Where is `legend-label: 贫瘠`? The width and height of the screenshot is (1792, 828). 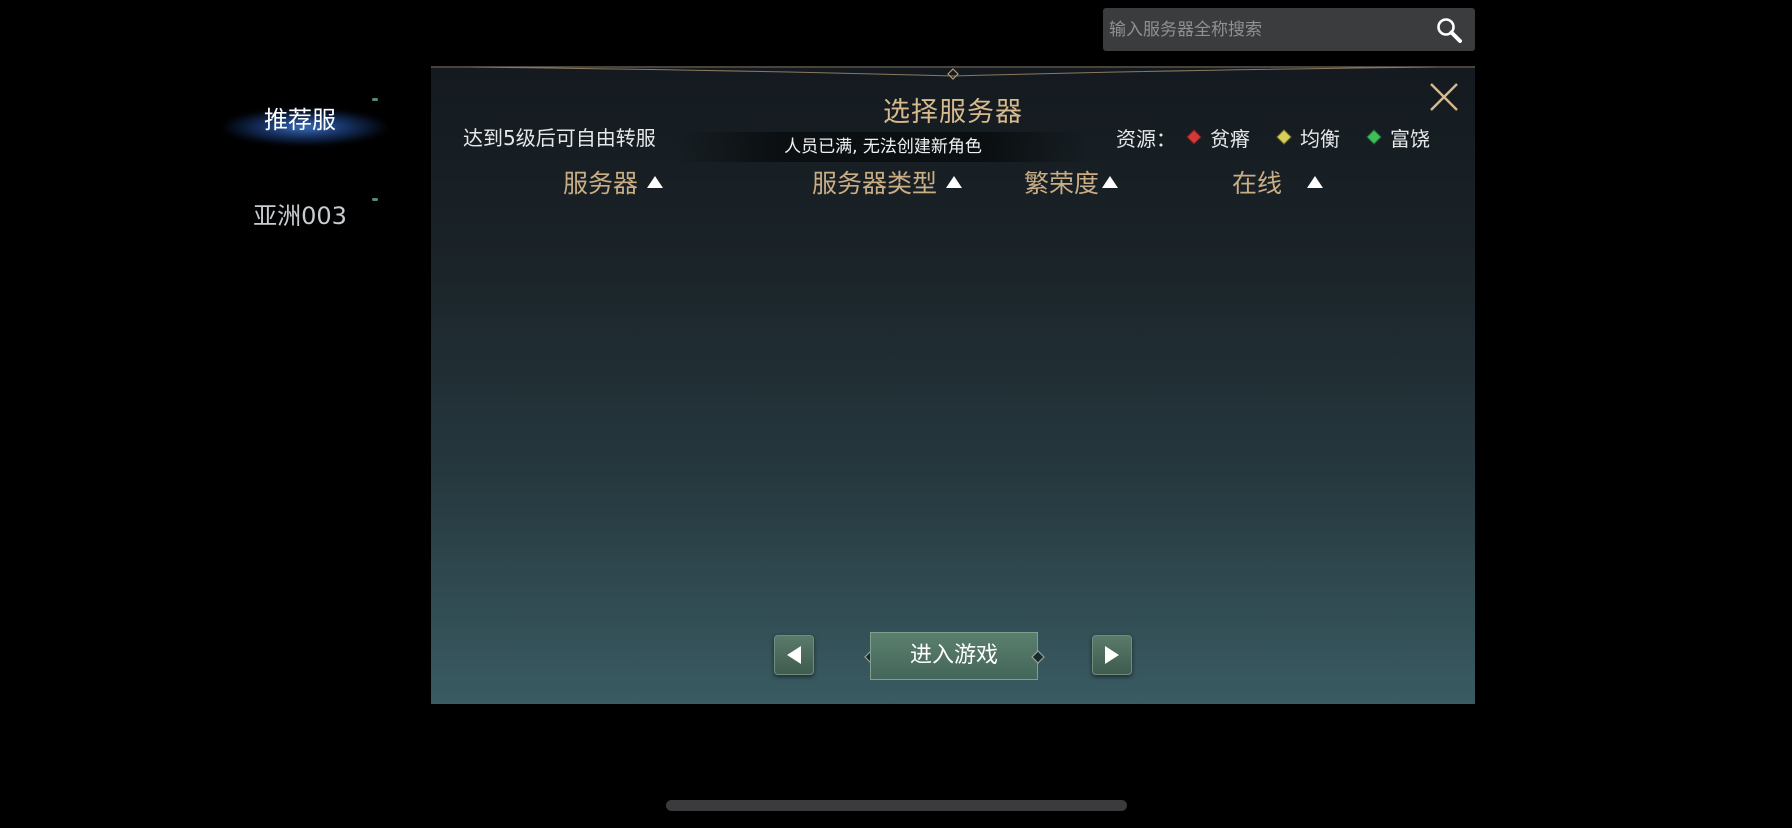 legend-label: 贫瘠 is located at coordinates (1230, 138).